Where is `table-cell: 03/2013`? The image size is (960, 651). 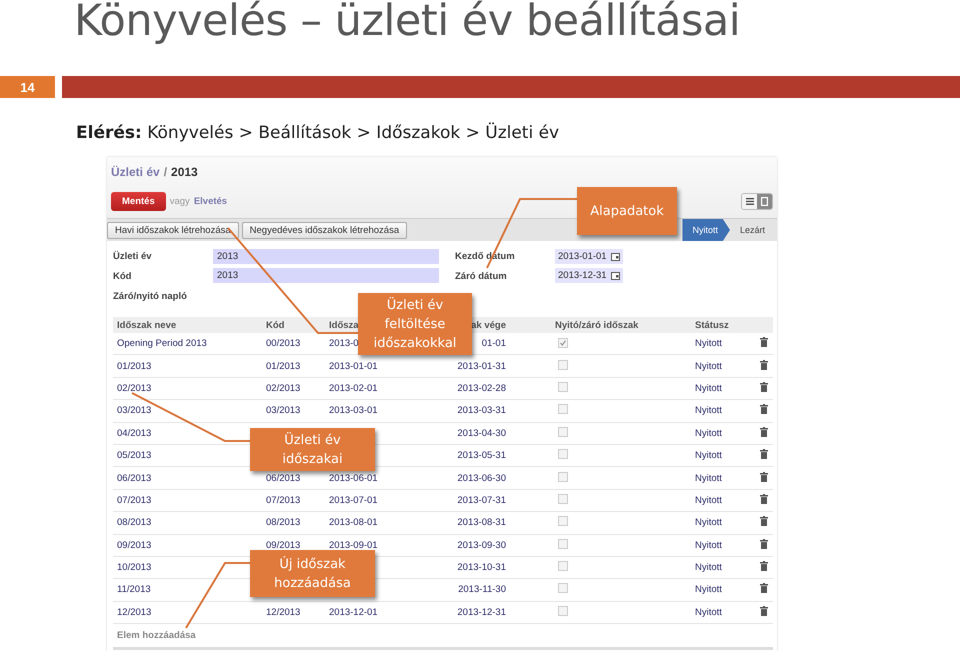
table-cell: 03/2013 is located at coordinates (283, 410).